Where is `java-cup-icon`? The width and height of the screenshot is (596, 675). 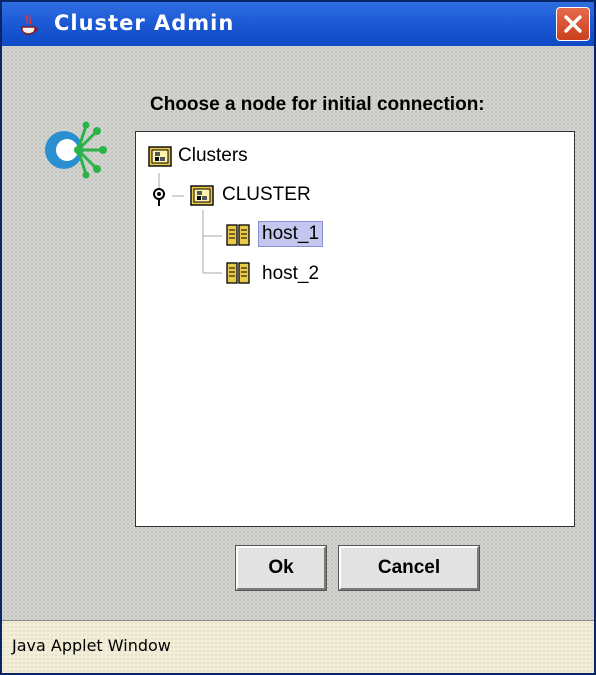 java-cup-icon is located at coordinates (29, 24).